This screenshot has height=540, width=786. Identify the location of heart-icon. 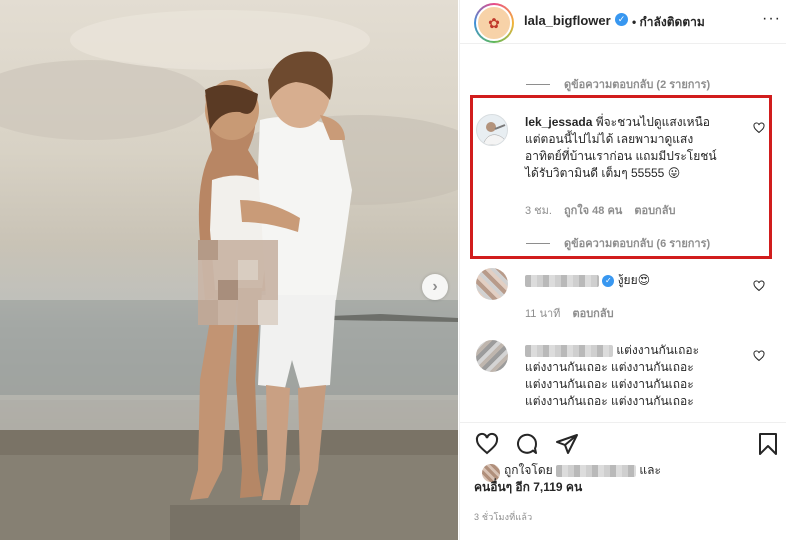
(487, 444).